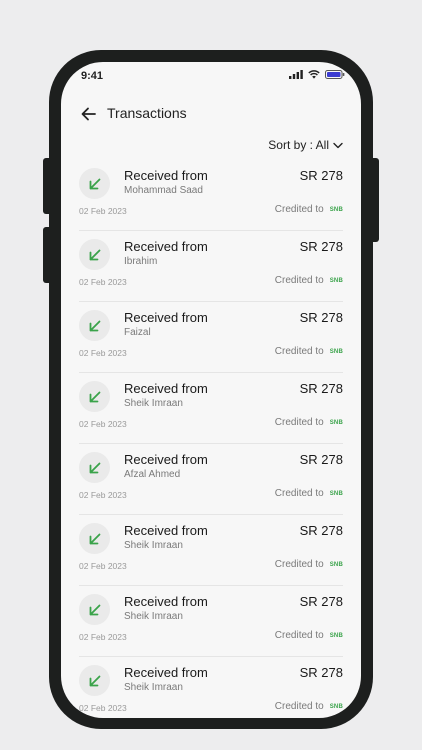  I want to click on status-icons, so click(317, 74).